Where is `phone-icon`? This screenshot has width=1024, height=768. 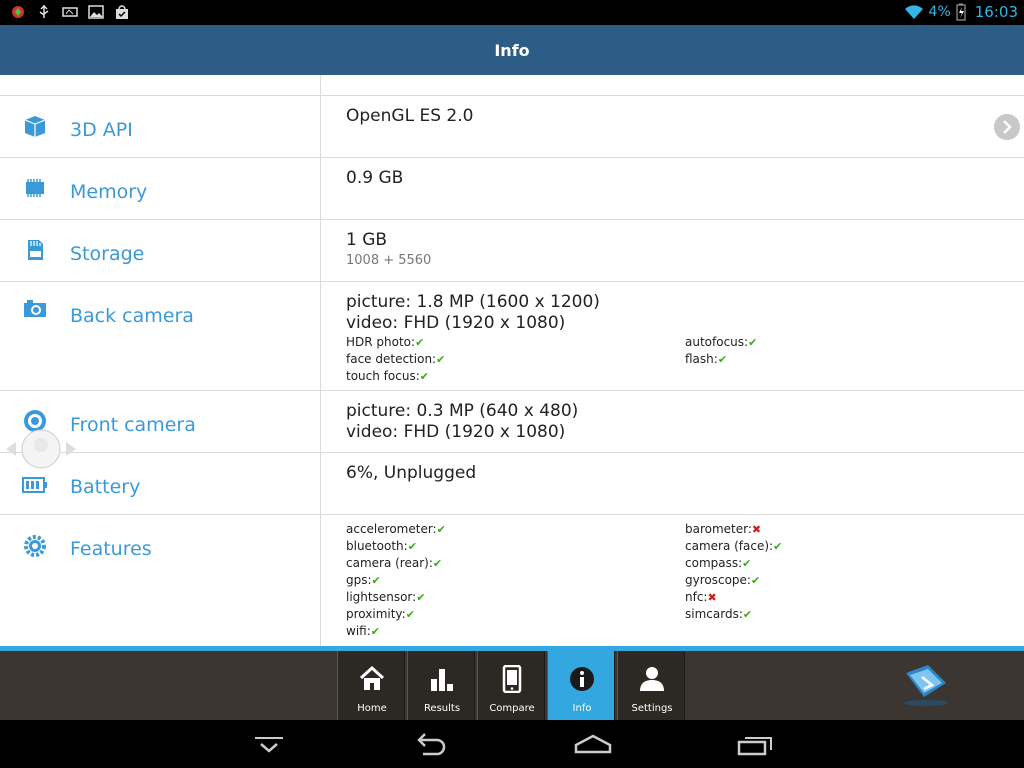
phone-icon is located at coordinates (512, 679).